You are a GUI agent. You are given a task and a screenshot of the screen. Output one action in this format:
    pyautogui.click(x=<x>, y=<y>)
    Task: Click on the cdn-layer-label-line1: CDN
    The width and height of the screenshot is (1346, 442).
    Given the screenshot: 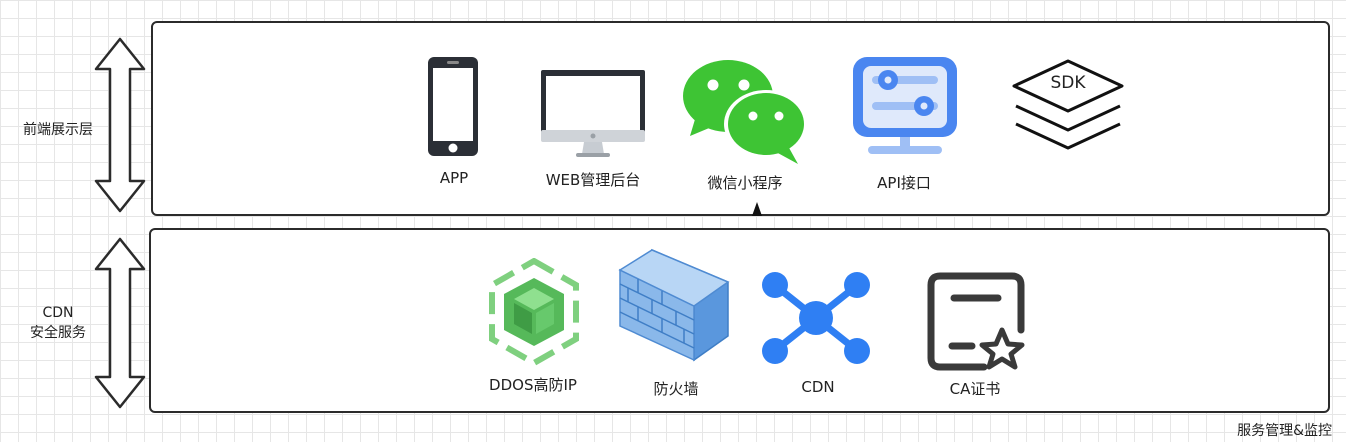 What is the action you would take?
    pyautogui.click(x=58, y=313)
    